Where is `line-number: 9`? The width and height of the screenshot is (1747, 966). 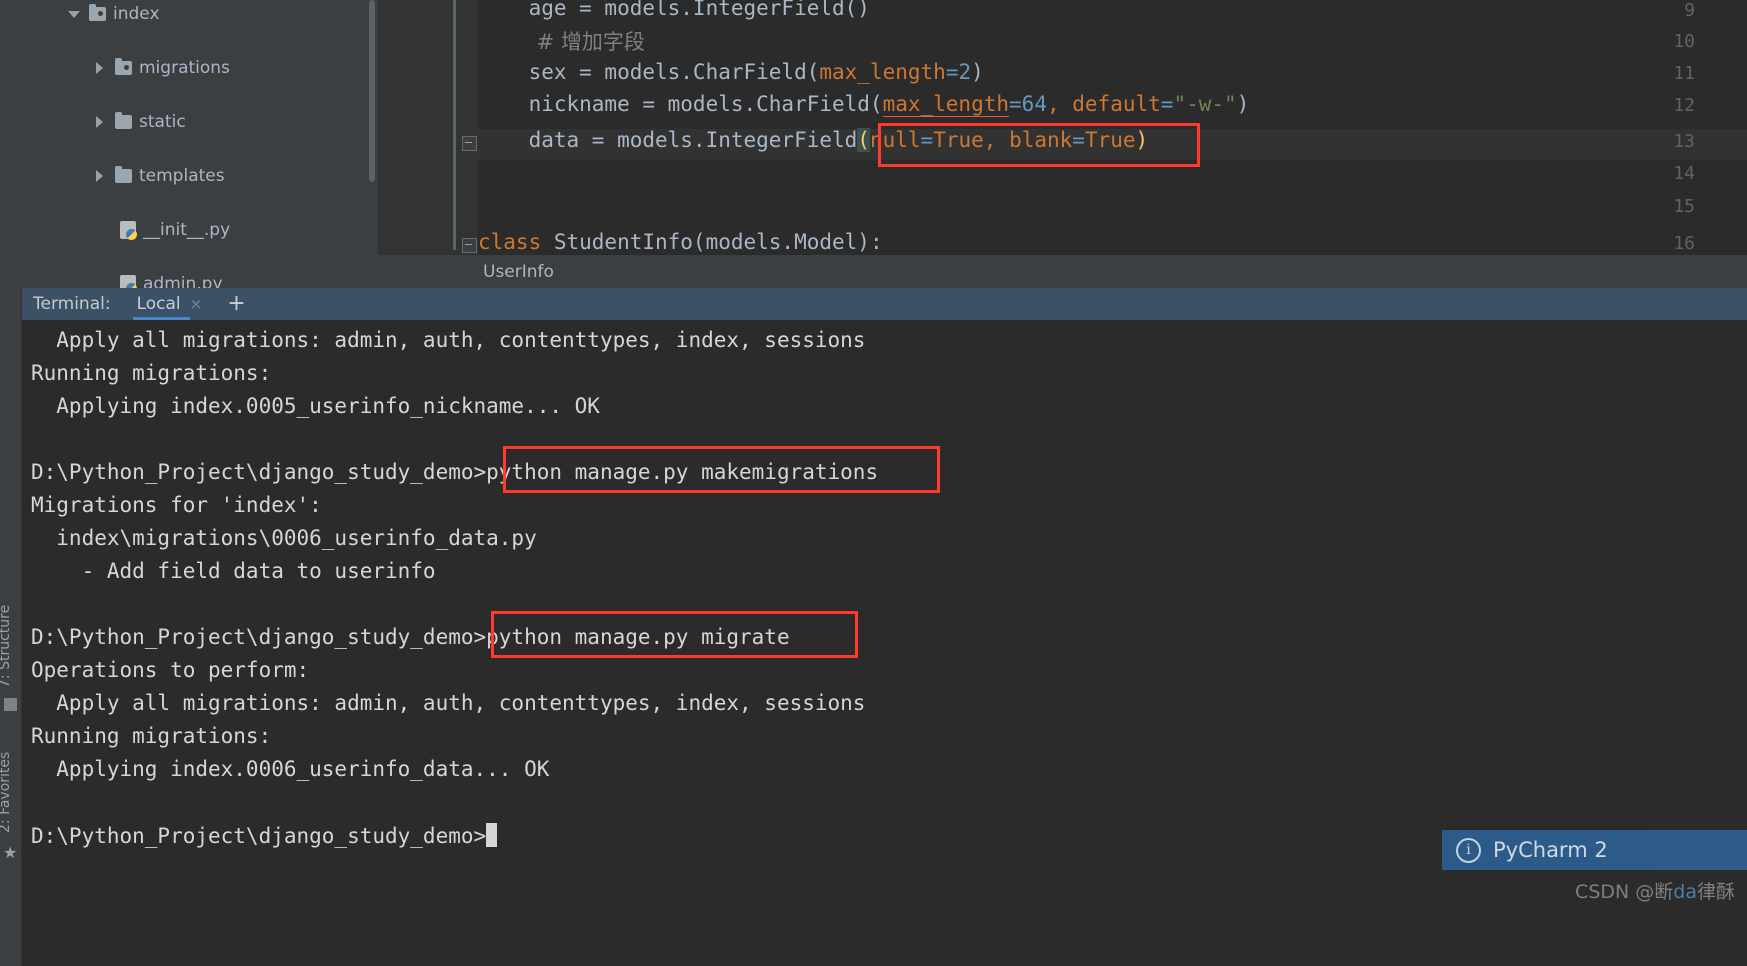
line-number: 9 is located at coordinates (1689, 10).